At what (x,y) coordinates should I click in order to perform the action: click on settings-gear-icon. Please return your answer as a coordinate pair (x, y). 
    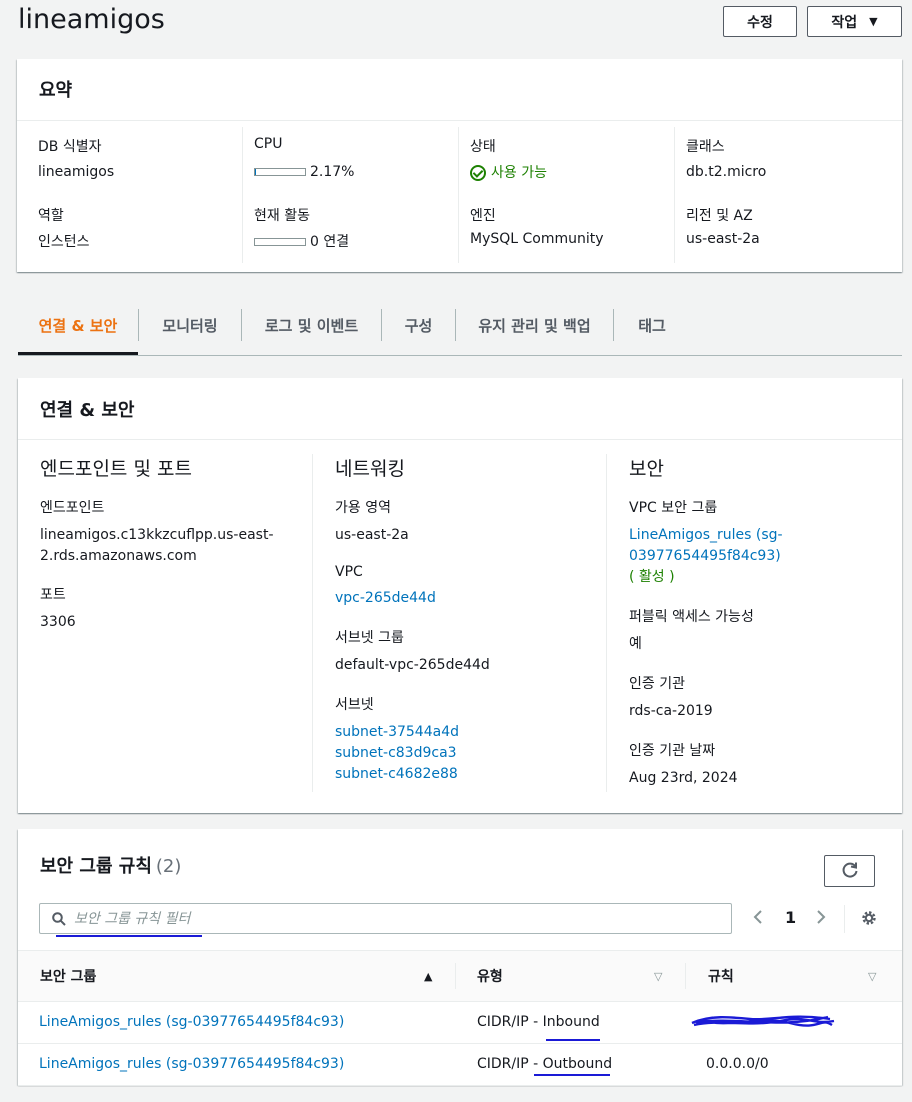
    Looking at the image, I should click on (869, 920).